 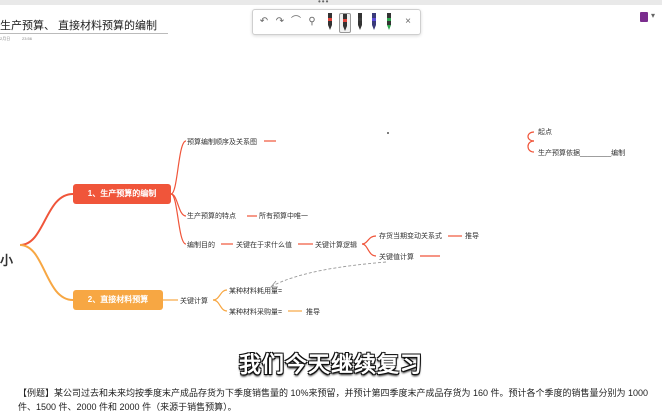 What do you see at coordinates (255, 312) in the screenshot?
I see `node-material-purchase: 某种材料采购量=` at bounding box center [255, 312].